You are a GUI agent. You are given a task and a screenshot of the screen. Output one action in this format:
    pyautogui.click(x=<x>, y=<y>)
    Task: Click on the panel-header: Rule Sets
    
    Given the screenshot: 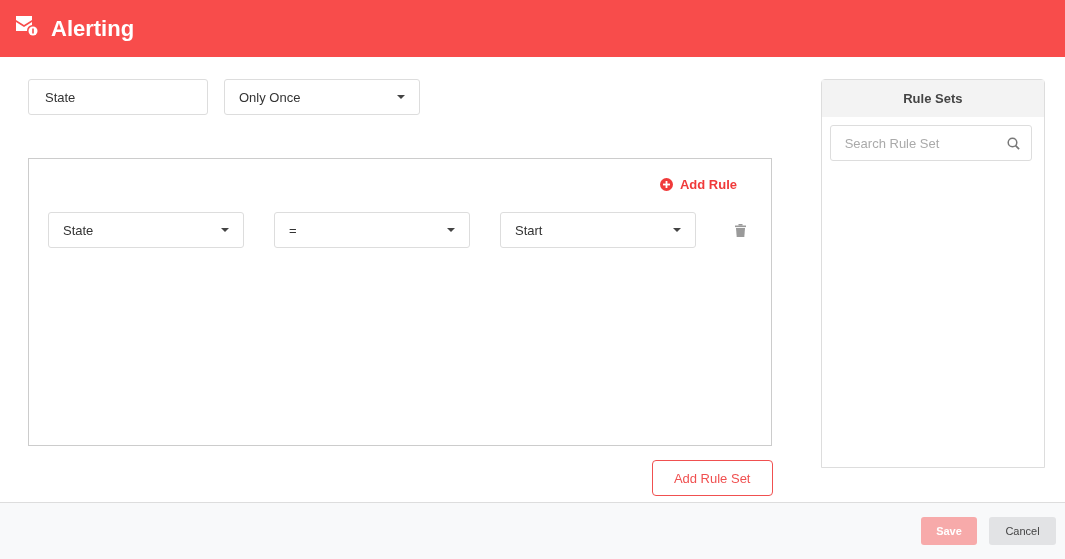 What is the action you would take?
    pyautogui.click(x=932, y=98)
    